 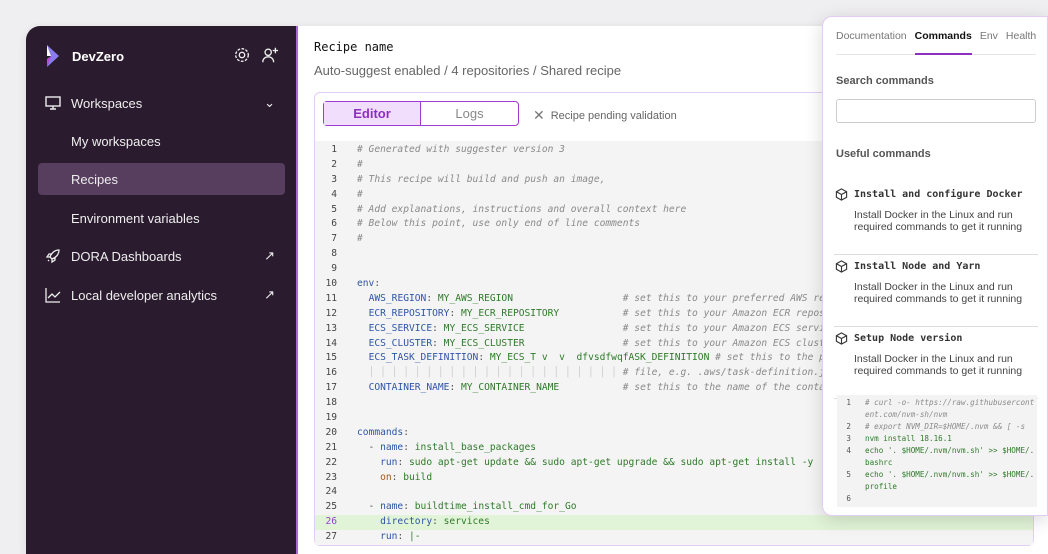 What do you see at coordinates (510, 313) in the screenshot?
I see `code-token: MY_ECR_REPOSITORY` at bounding box center [510, 313].